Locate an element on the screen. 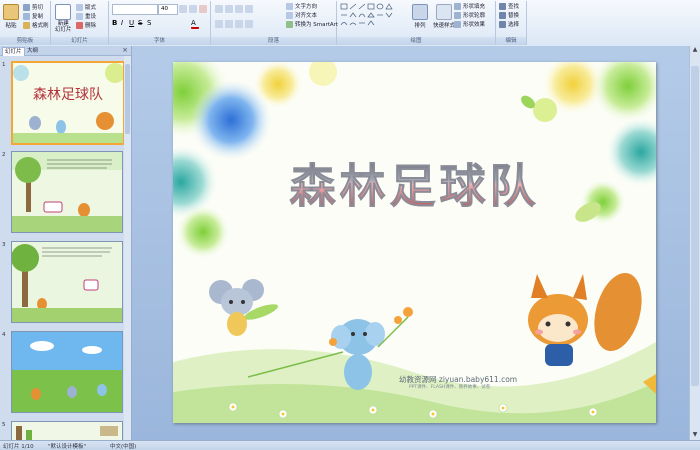  format-painter-button: 格式刷 is located at coordinates (36, 25).